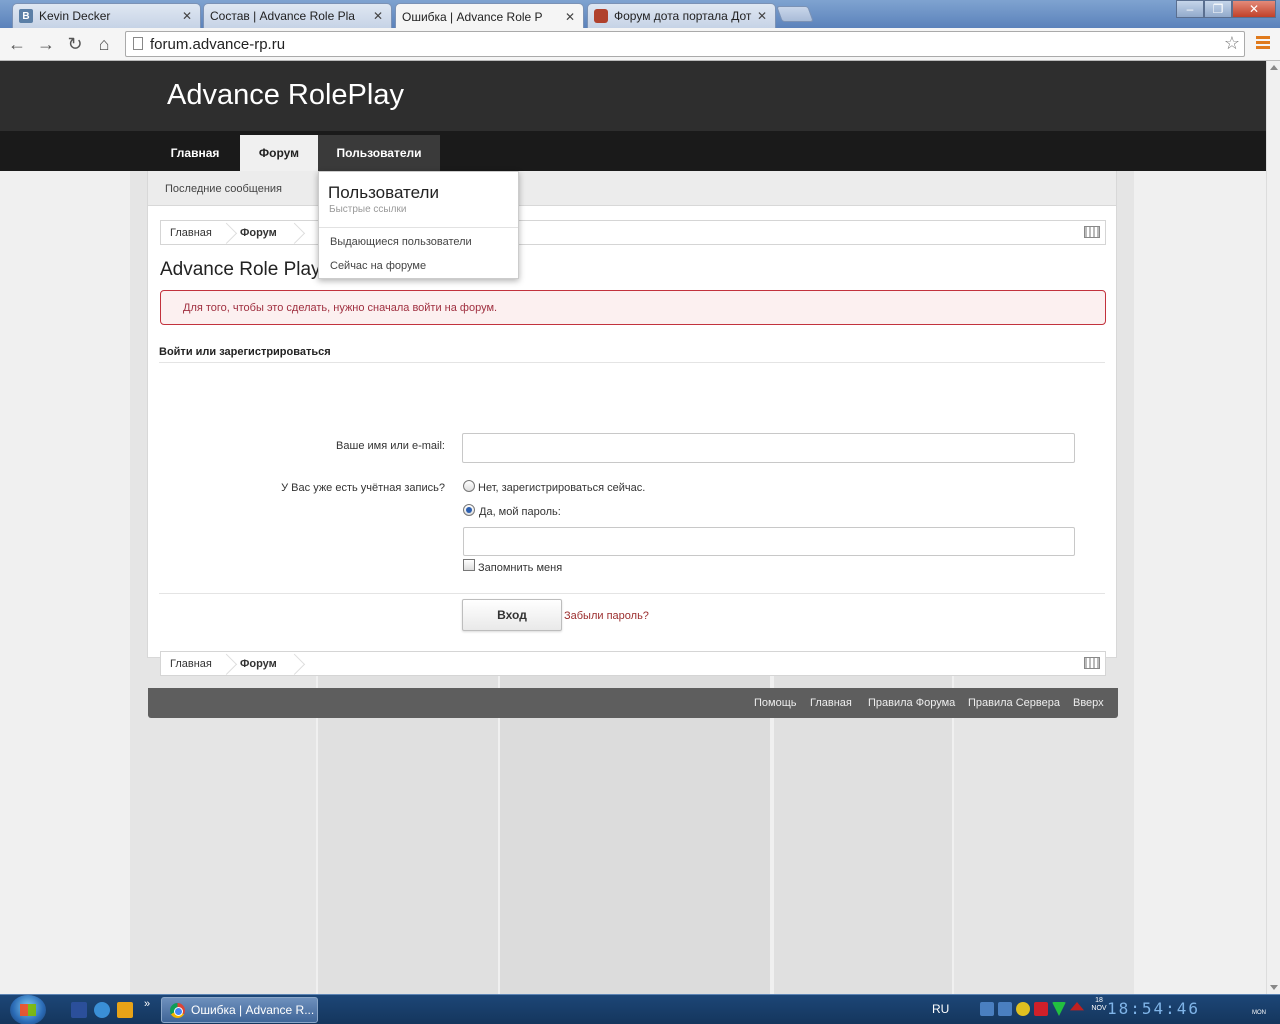 This screenshot has height=1024, width=1280. I want to click on media-player-icon, so click(125, 1010).